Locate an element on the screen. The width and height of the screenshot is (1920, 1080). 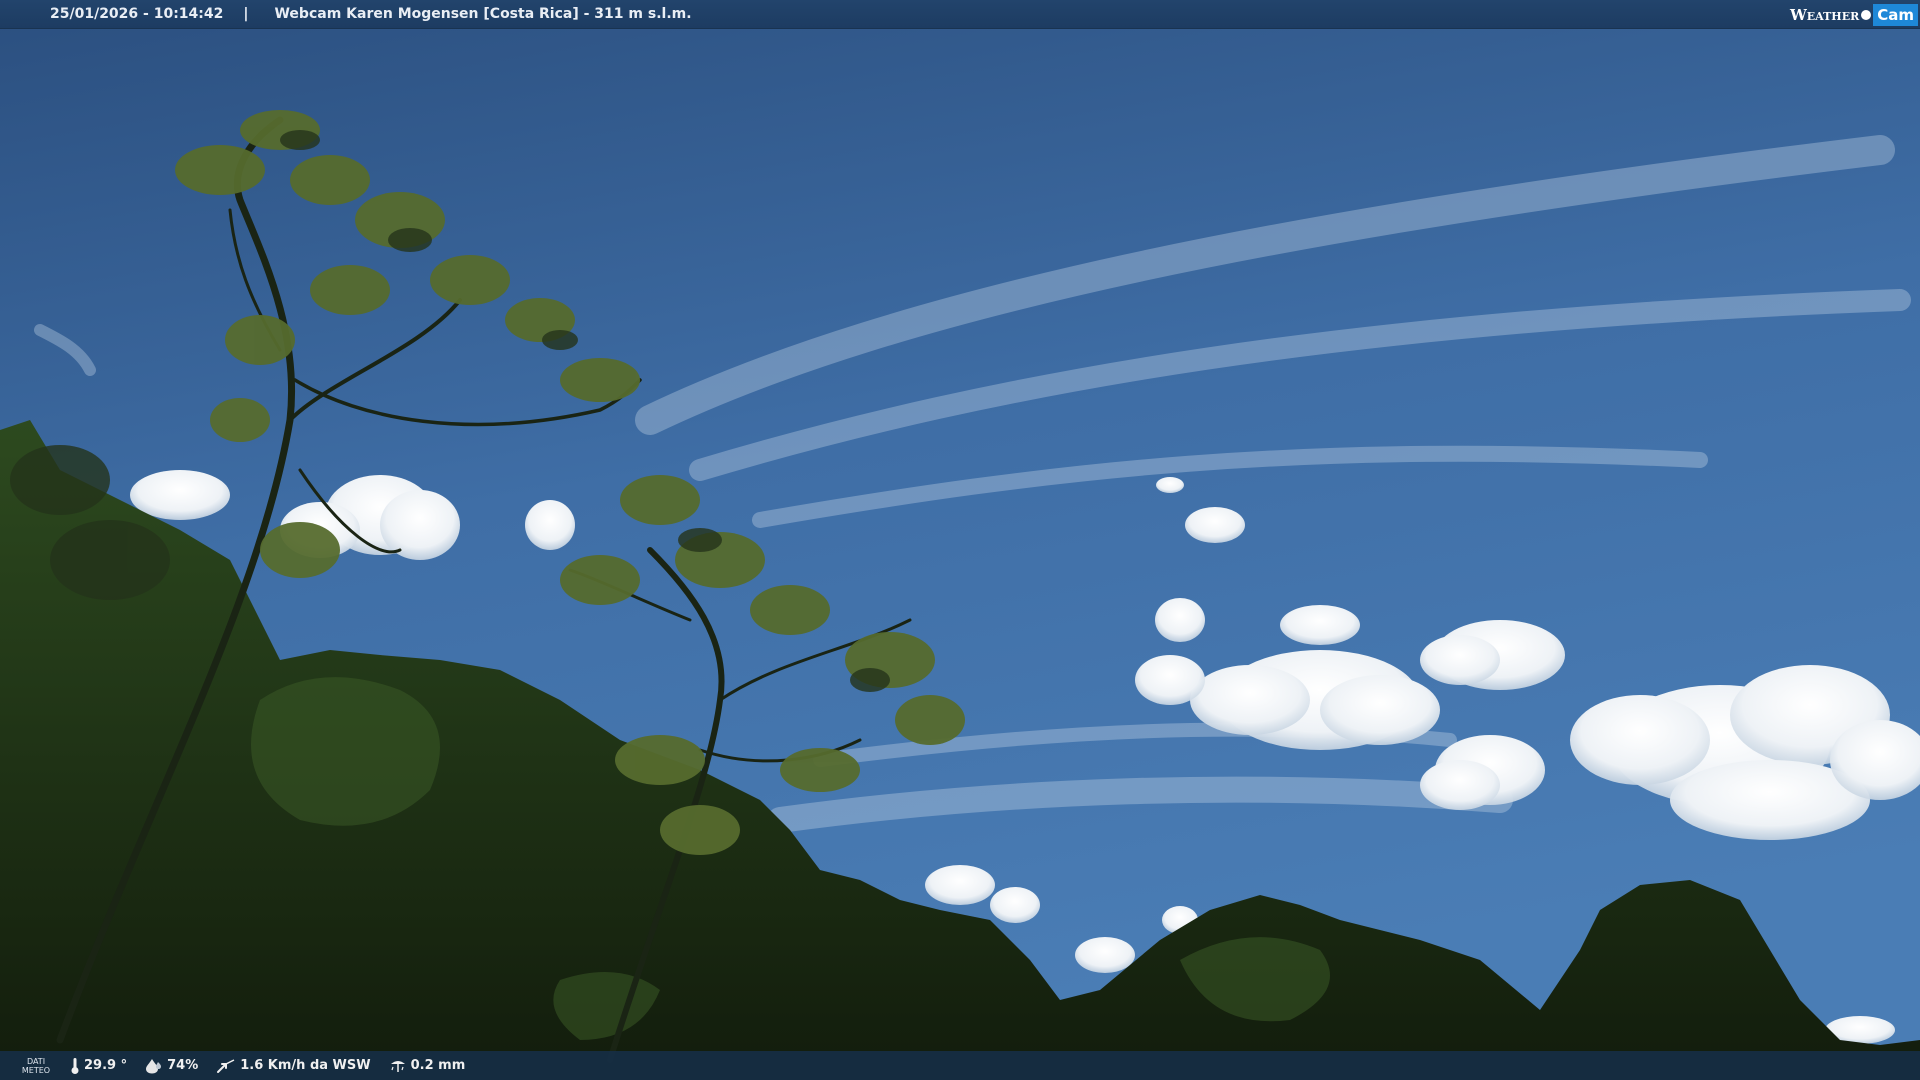
wind-value: 1.6 Km/h da WSW is located at coordinates (305, 1065).